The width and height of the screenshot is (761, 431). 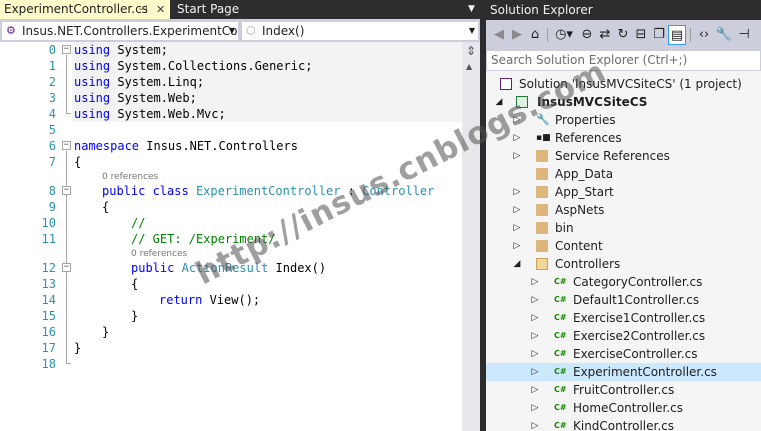 I want to click on vertical-scrollbar: ⇕ ▲, so click(x=471, y=236).